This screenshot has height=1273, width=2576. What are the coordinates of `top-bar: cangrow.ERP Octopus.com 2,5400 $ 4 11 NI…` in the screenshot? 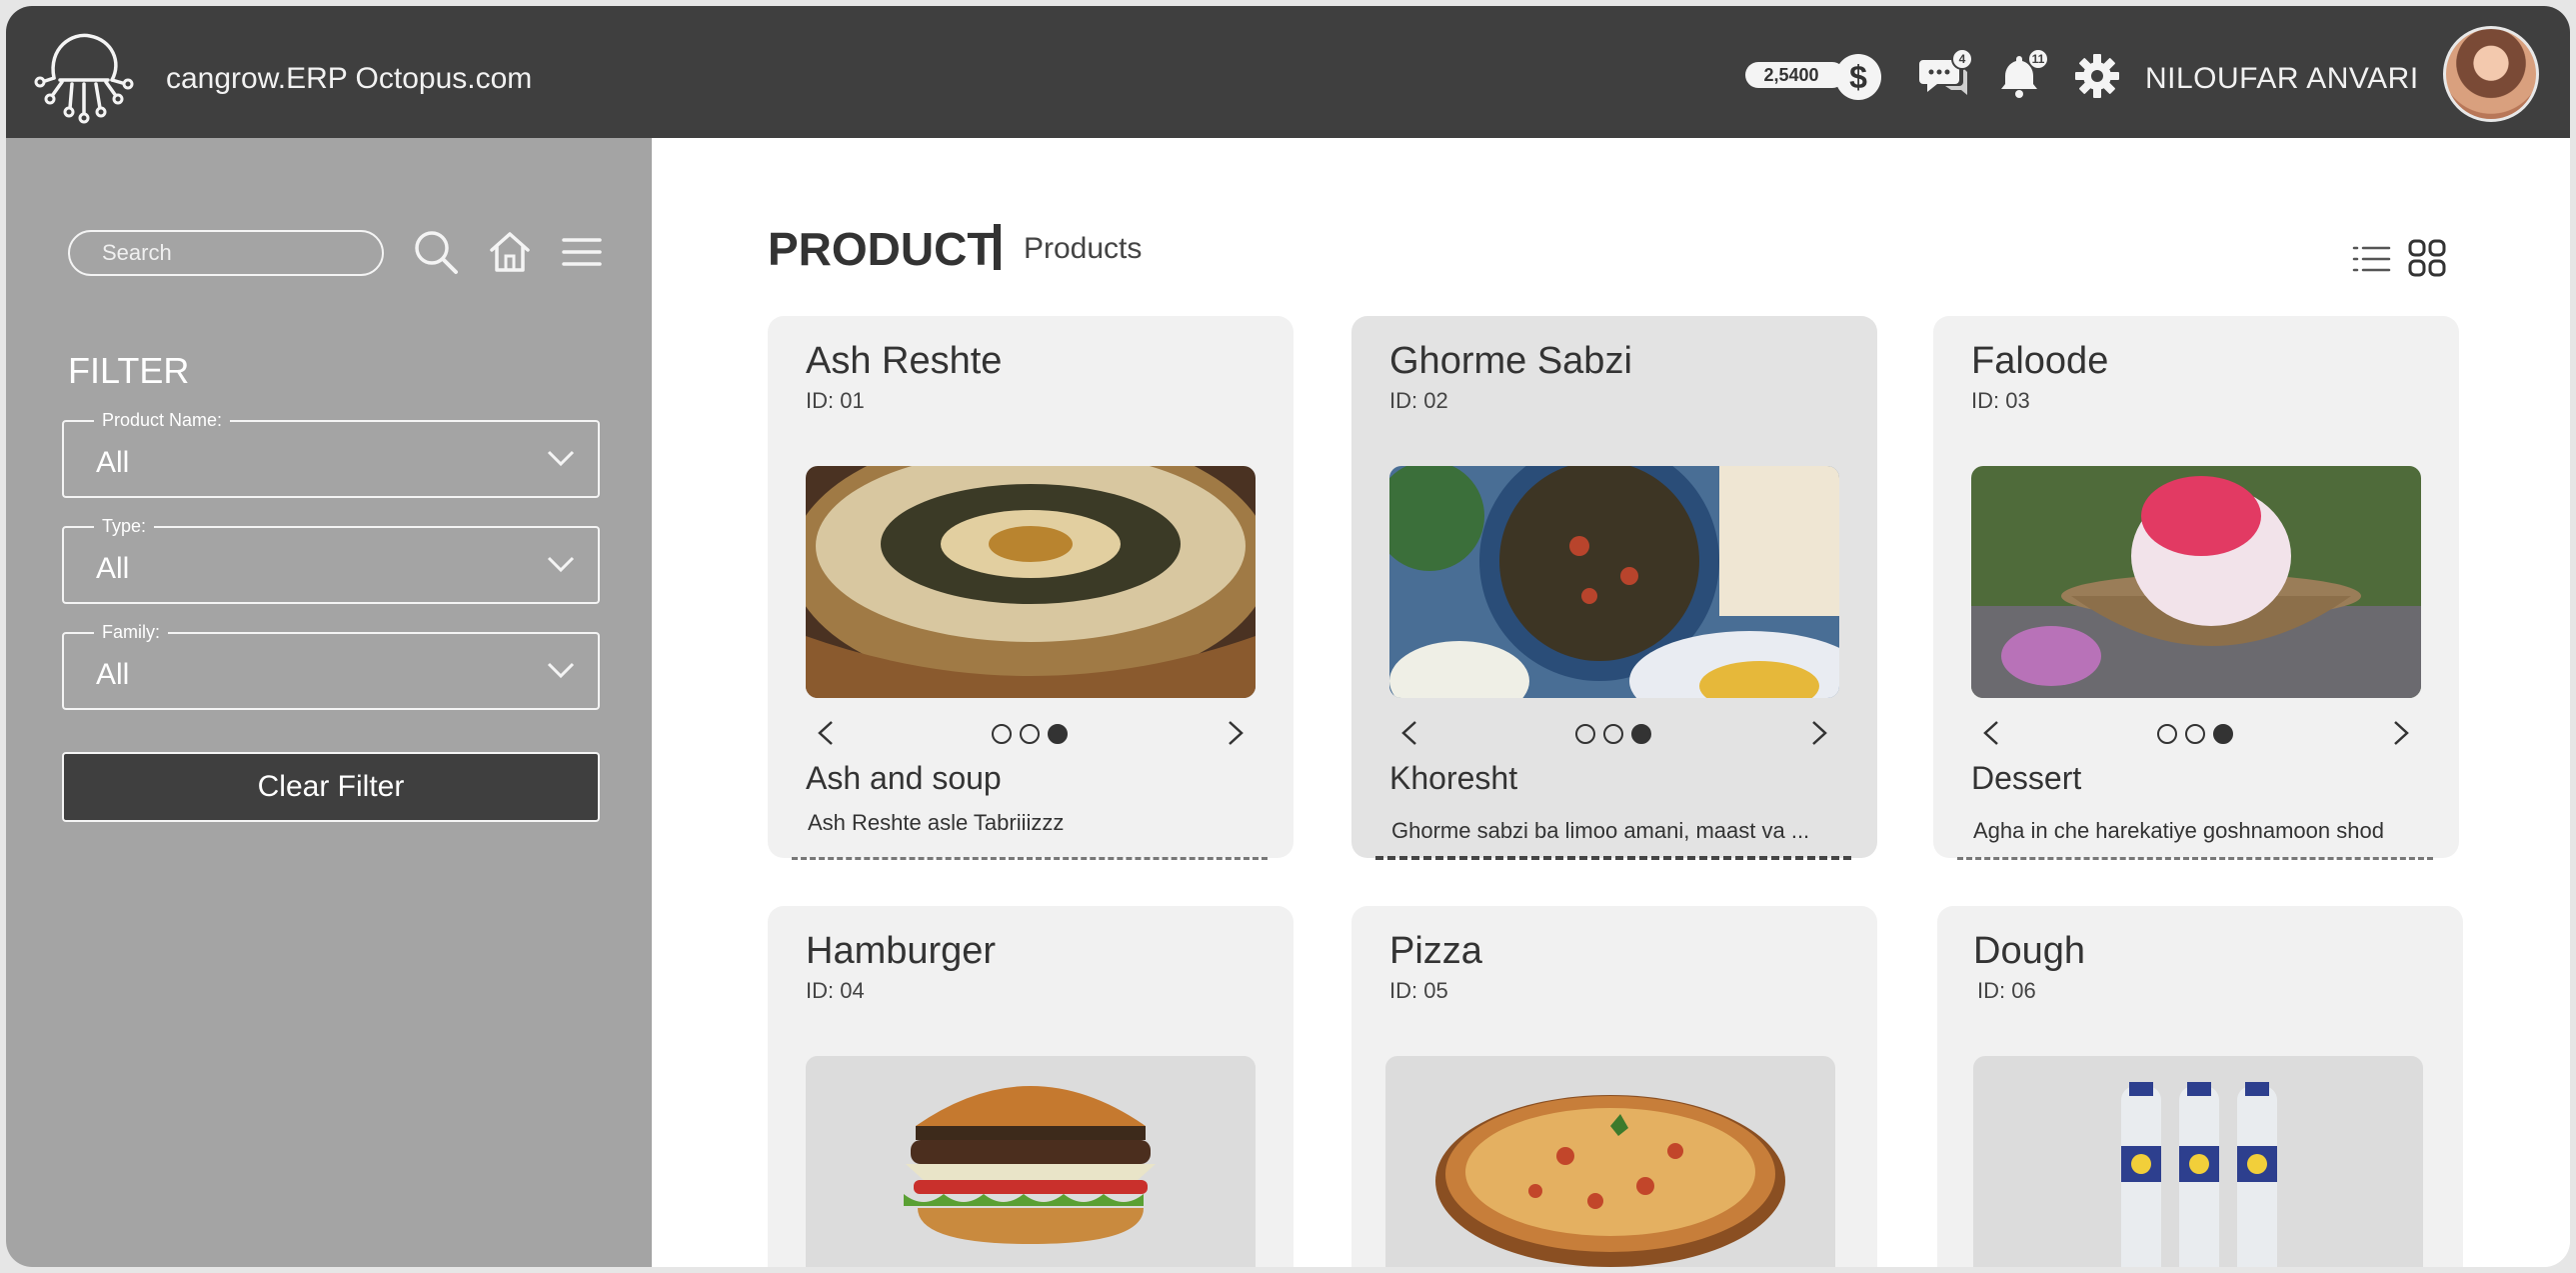 It's located at (1288, 72).